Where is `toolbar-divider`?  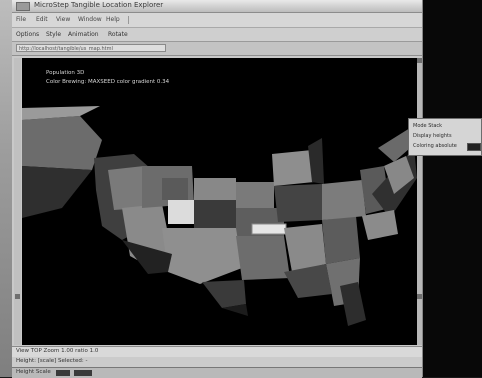
toolbar-divider is located at coordinates (128, 20).